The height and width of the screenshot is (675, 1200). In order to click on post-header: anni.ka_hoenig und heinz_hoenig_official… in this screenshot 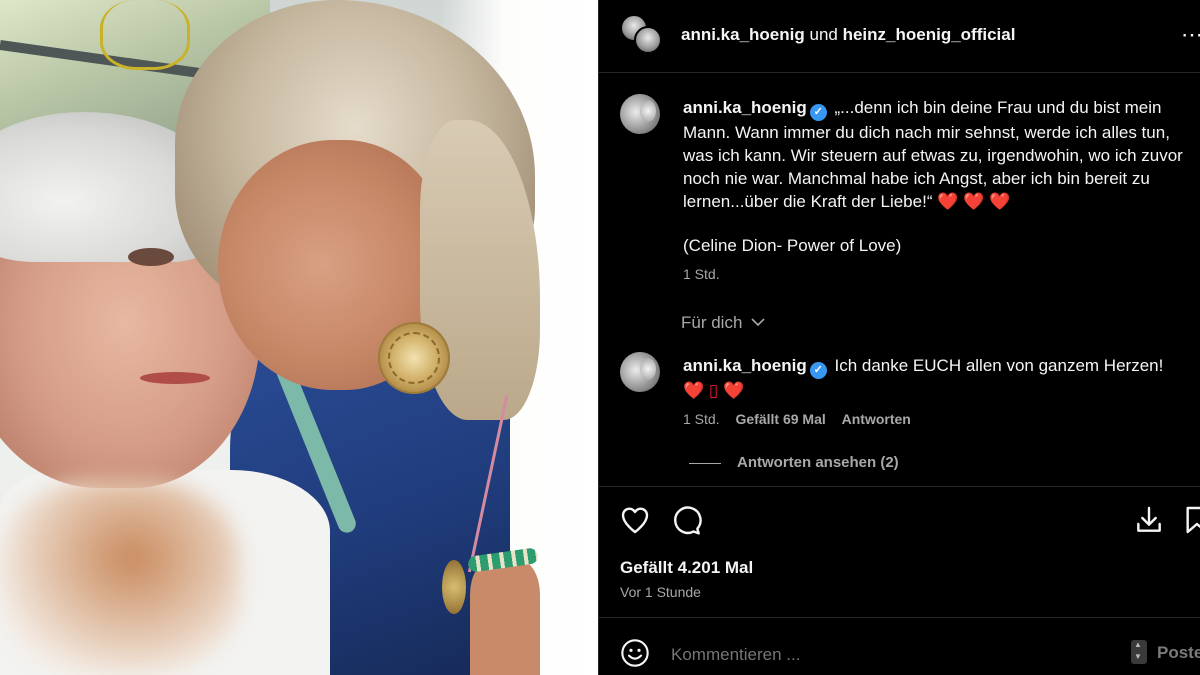, I will do `click(899, 36)`.